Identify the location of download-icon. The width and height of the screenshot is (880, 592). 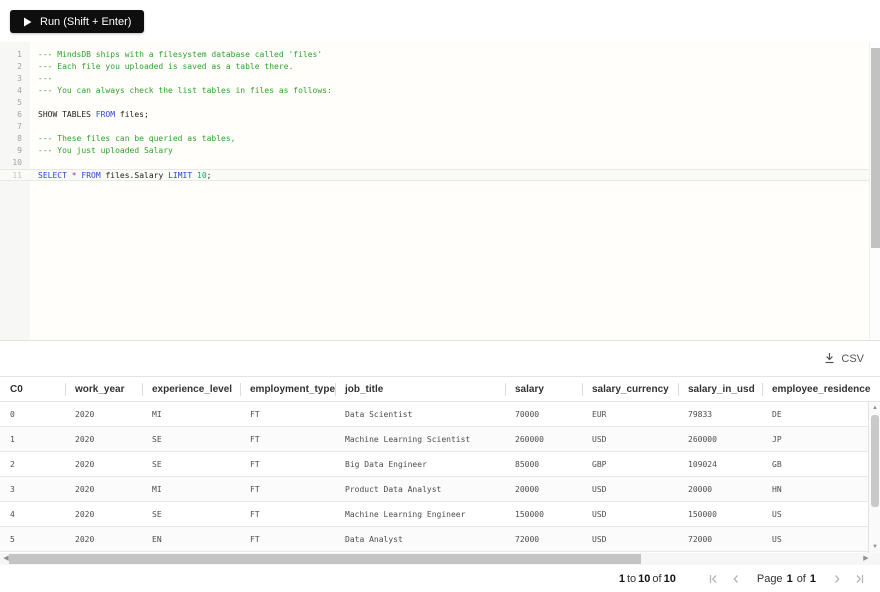
(829, 359).